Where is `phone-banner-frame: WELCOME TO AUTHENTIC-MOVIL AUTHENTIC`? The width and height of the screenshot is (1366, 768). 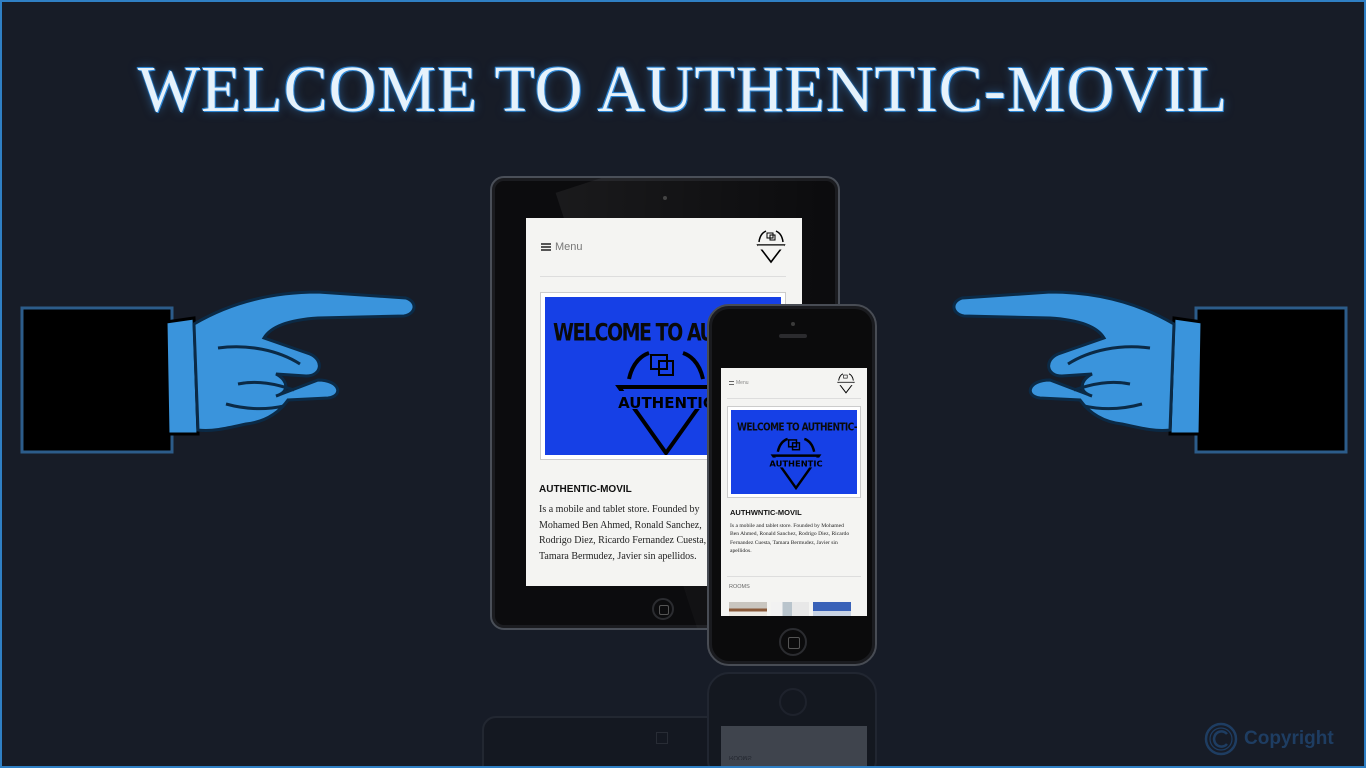
phone-banner-frame: WELCOME TO AUTHENTIC-MOVIL AUTHENTIC is located at coordinates (794, 452).